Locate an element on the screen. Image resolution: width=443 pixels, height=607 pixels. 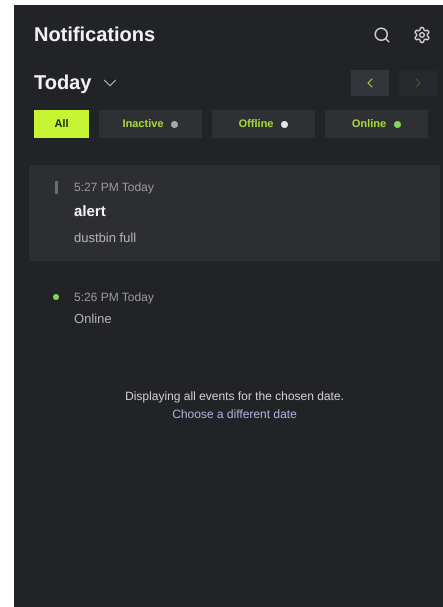
filter-tab: All is located at coordinates (61, 124).